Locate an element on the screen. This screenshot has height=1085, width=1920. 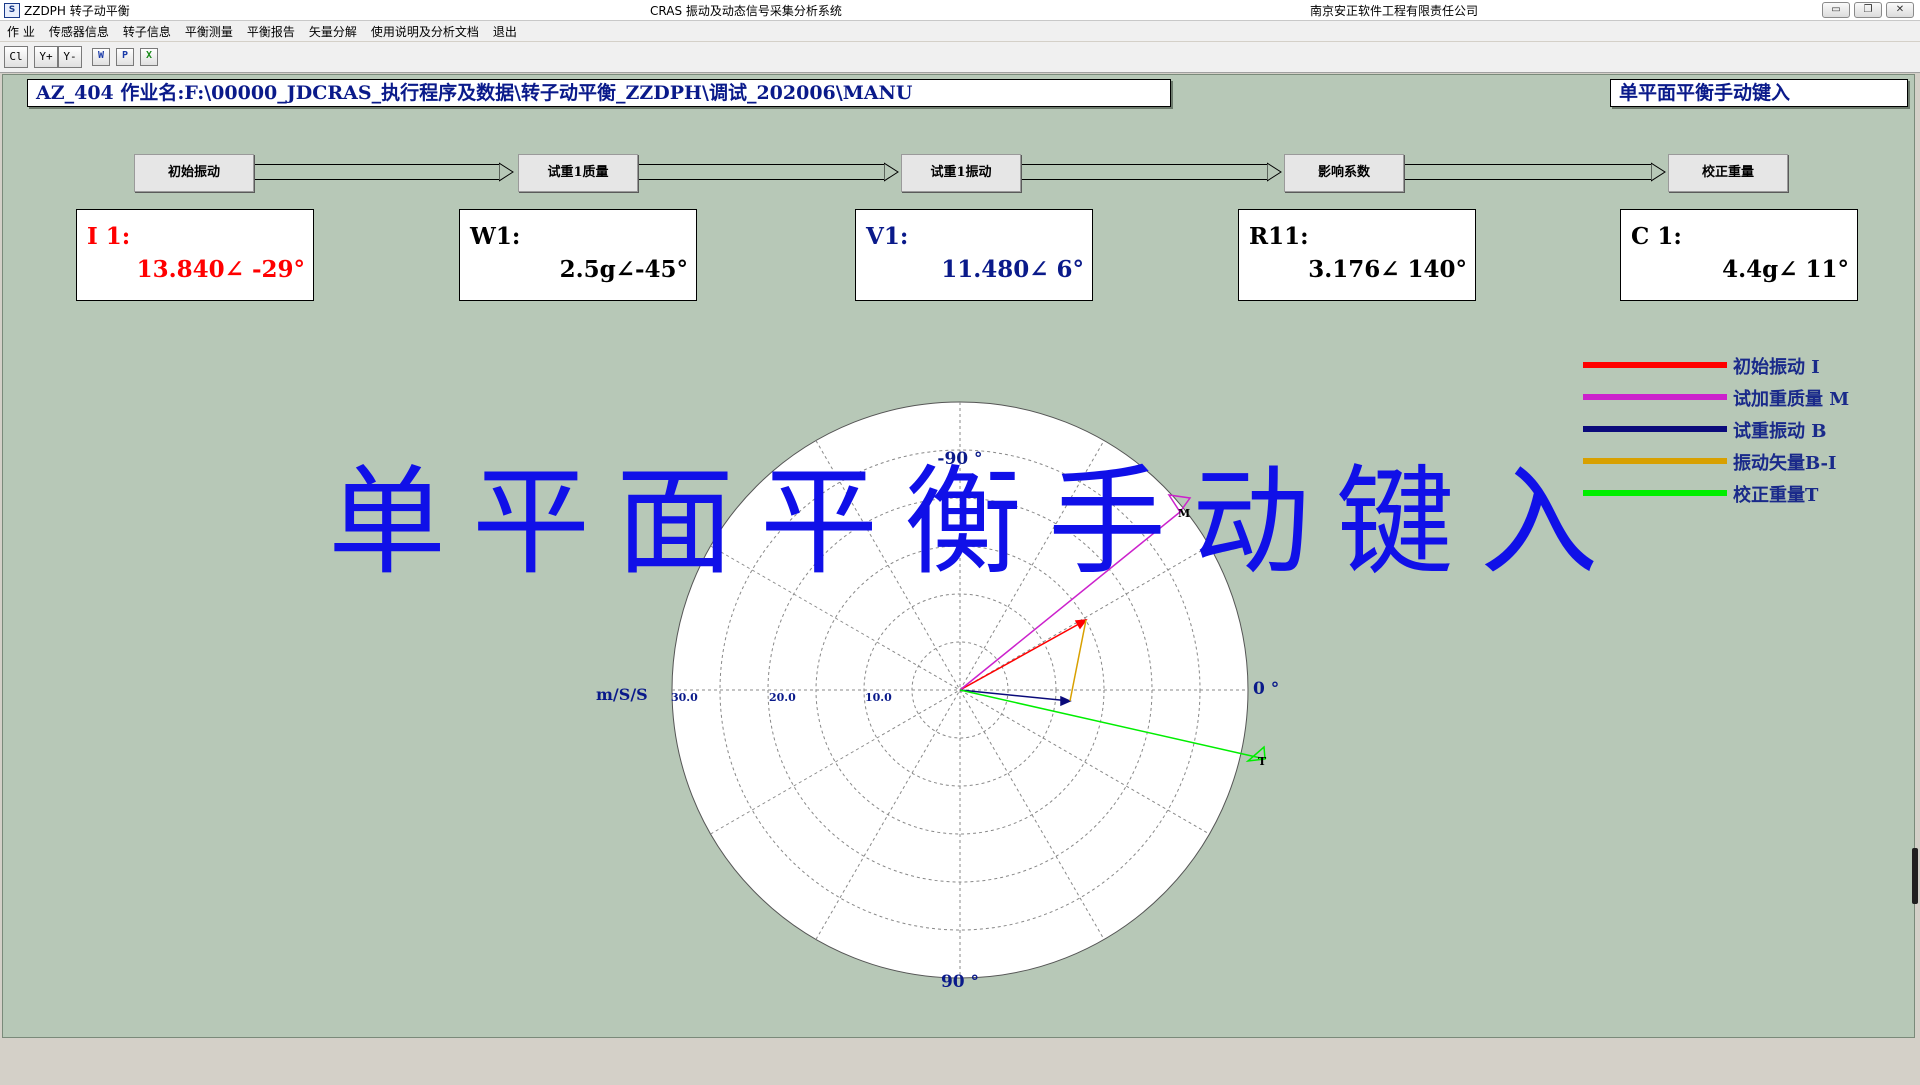
legend-label: 振动矢量B-I is located at coordinates (1785, 463).